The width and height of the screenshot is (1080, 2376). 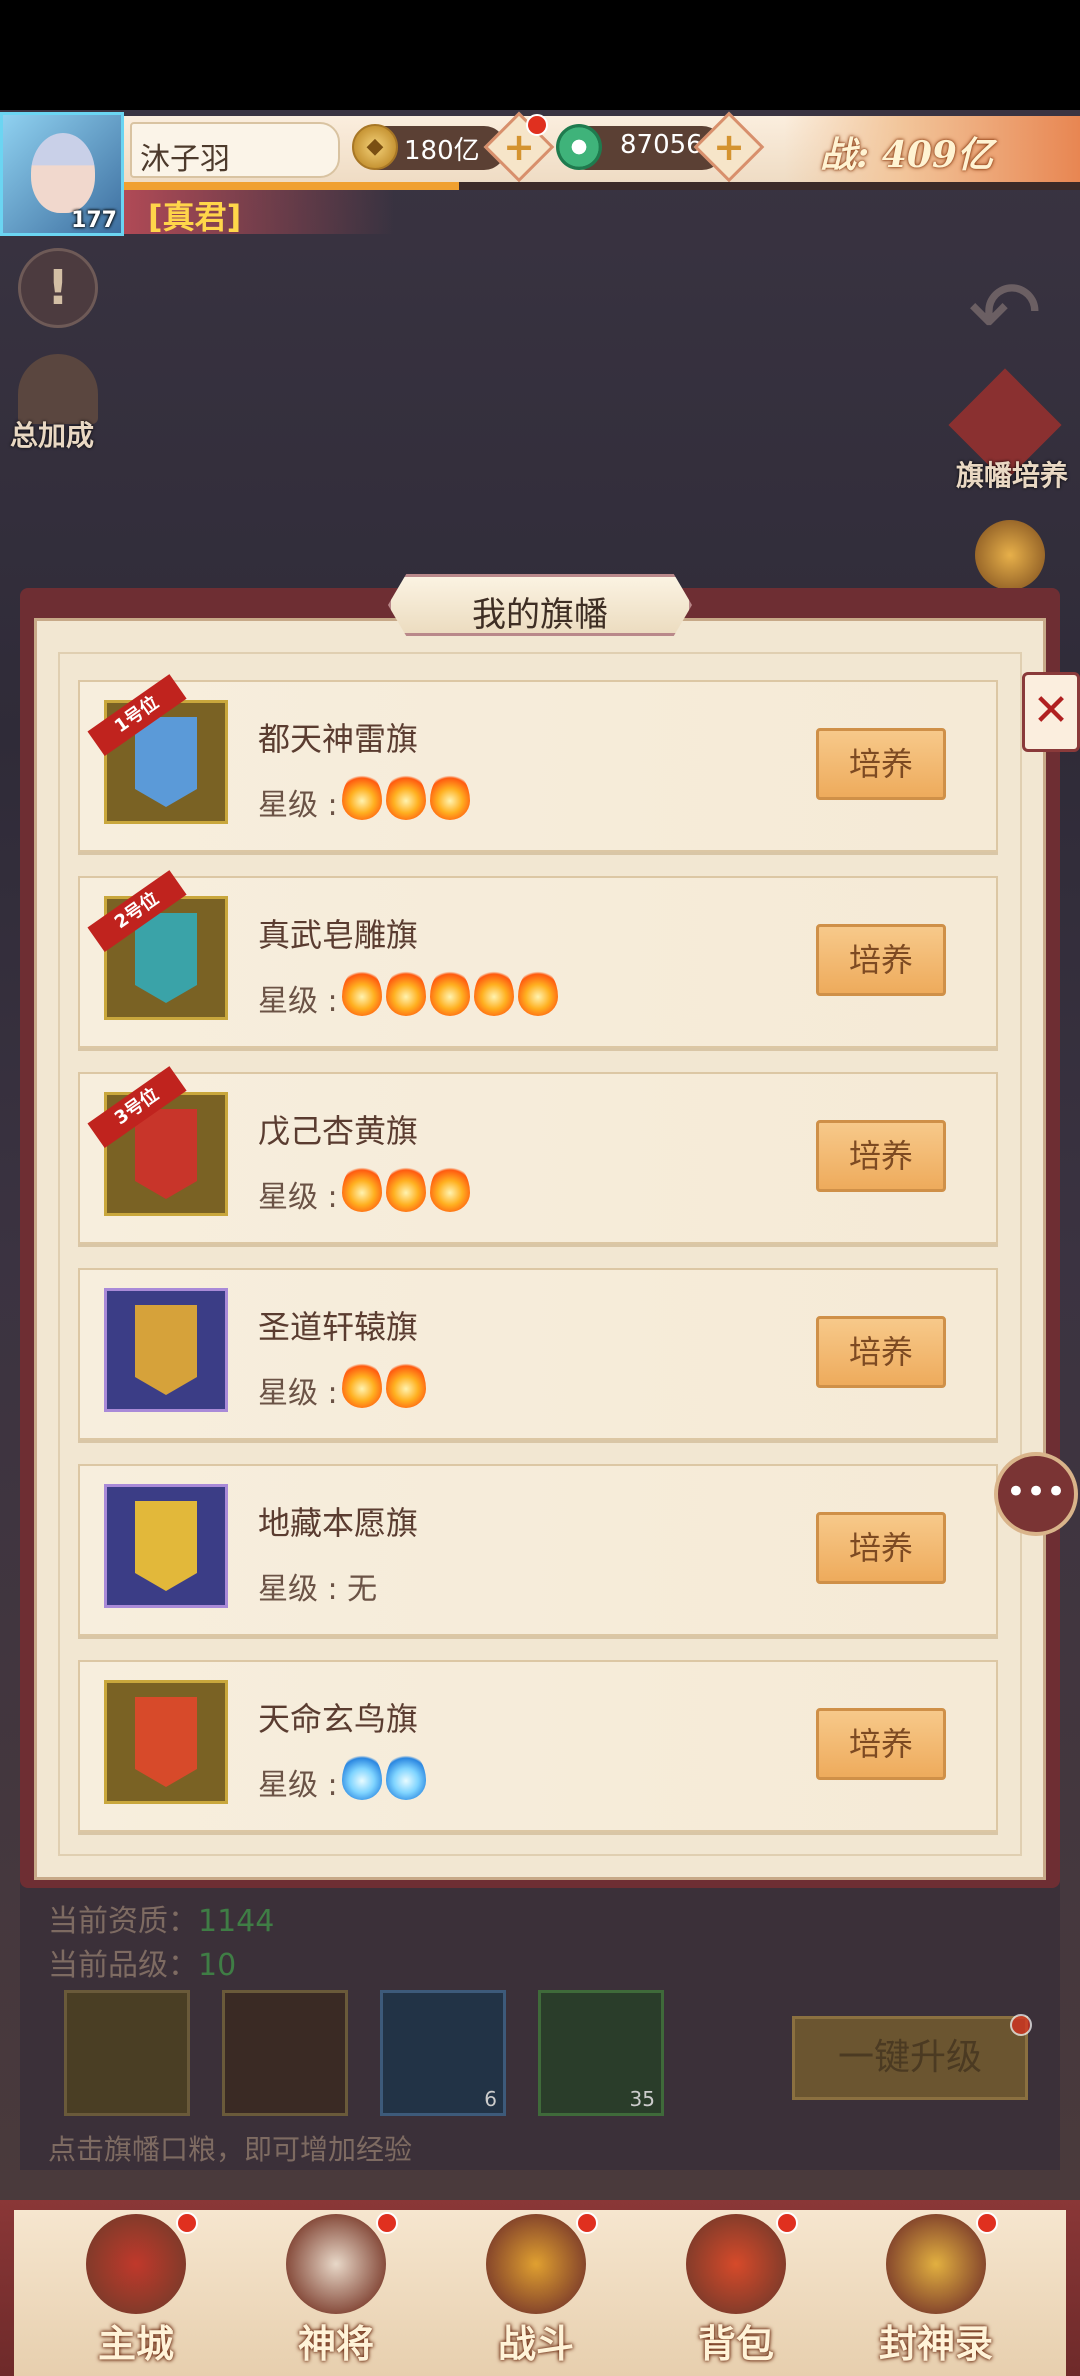 What do you see at coordinates (338, 1523) in the screenshot?
I see `flag-name: 地藏本愿旗` at bounding box center [338, 1523].